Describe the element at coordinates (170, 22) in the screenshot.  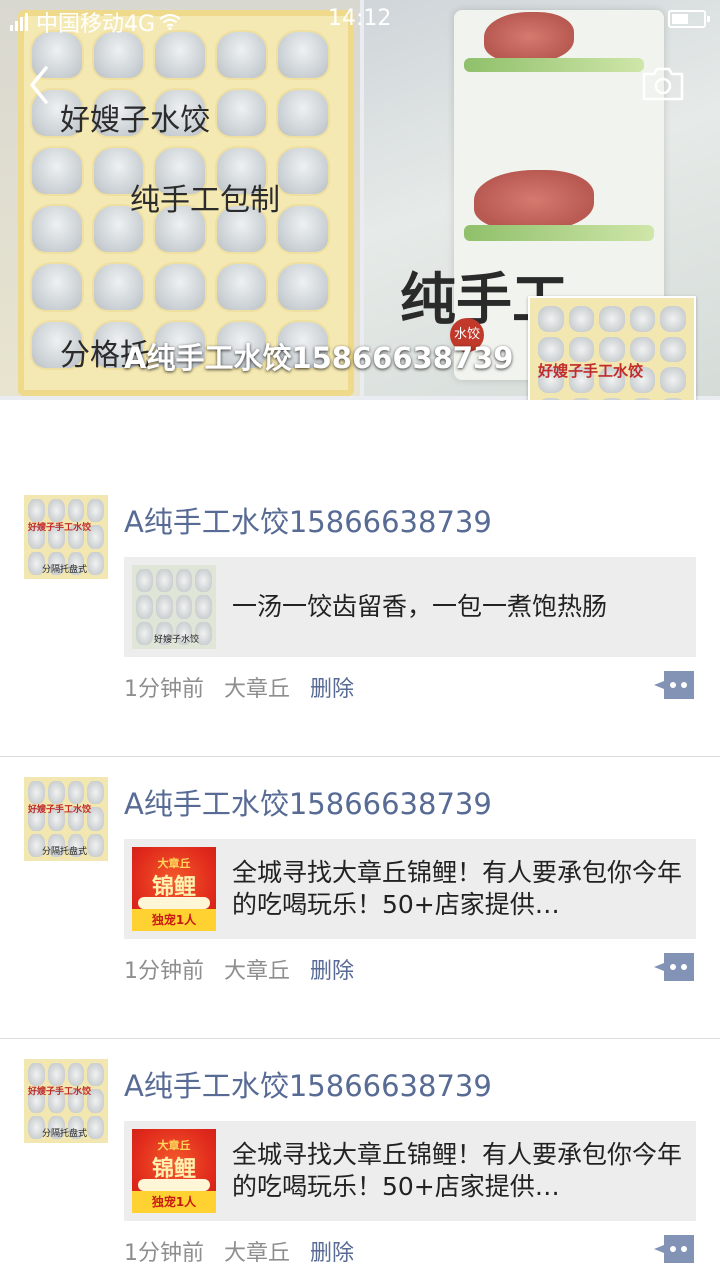
I see `wifi-icon` at that location.